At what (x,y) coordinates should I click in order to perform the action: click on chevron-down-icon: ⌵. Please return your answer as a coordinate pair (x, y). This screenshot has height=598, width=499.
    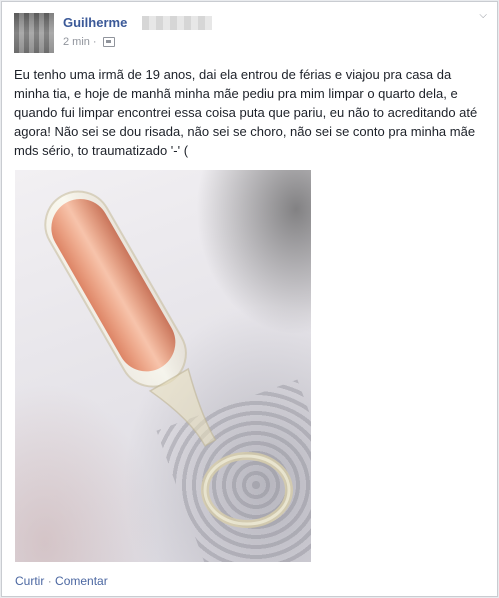
    Looking at the image, I should click on (483, 15).